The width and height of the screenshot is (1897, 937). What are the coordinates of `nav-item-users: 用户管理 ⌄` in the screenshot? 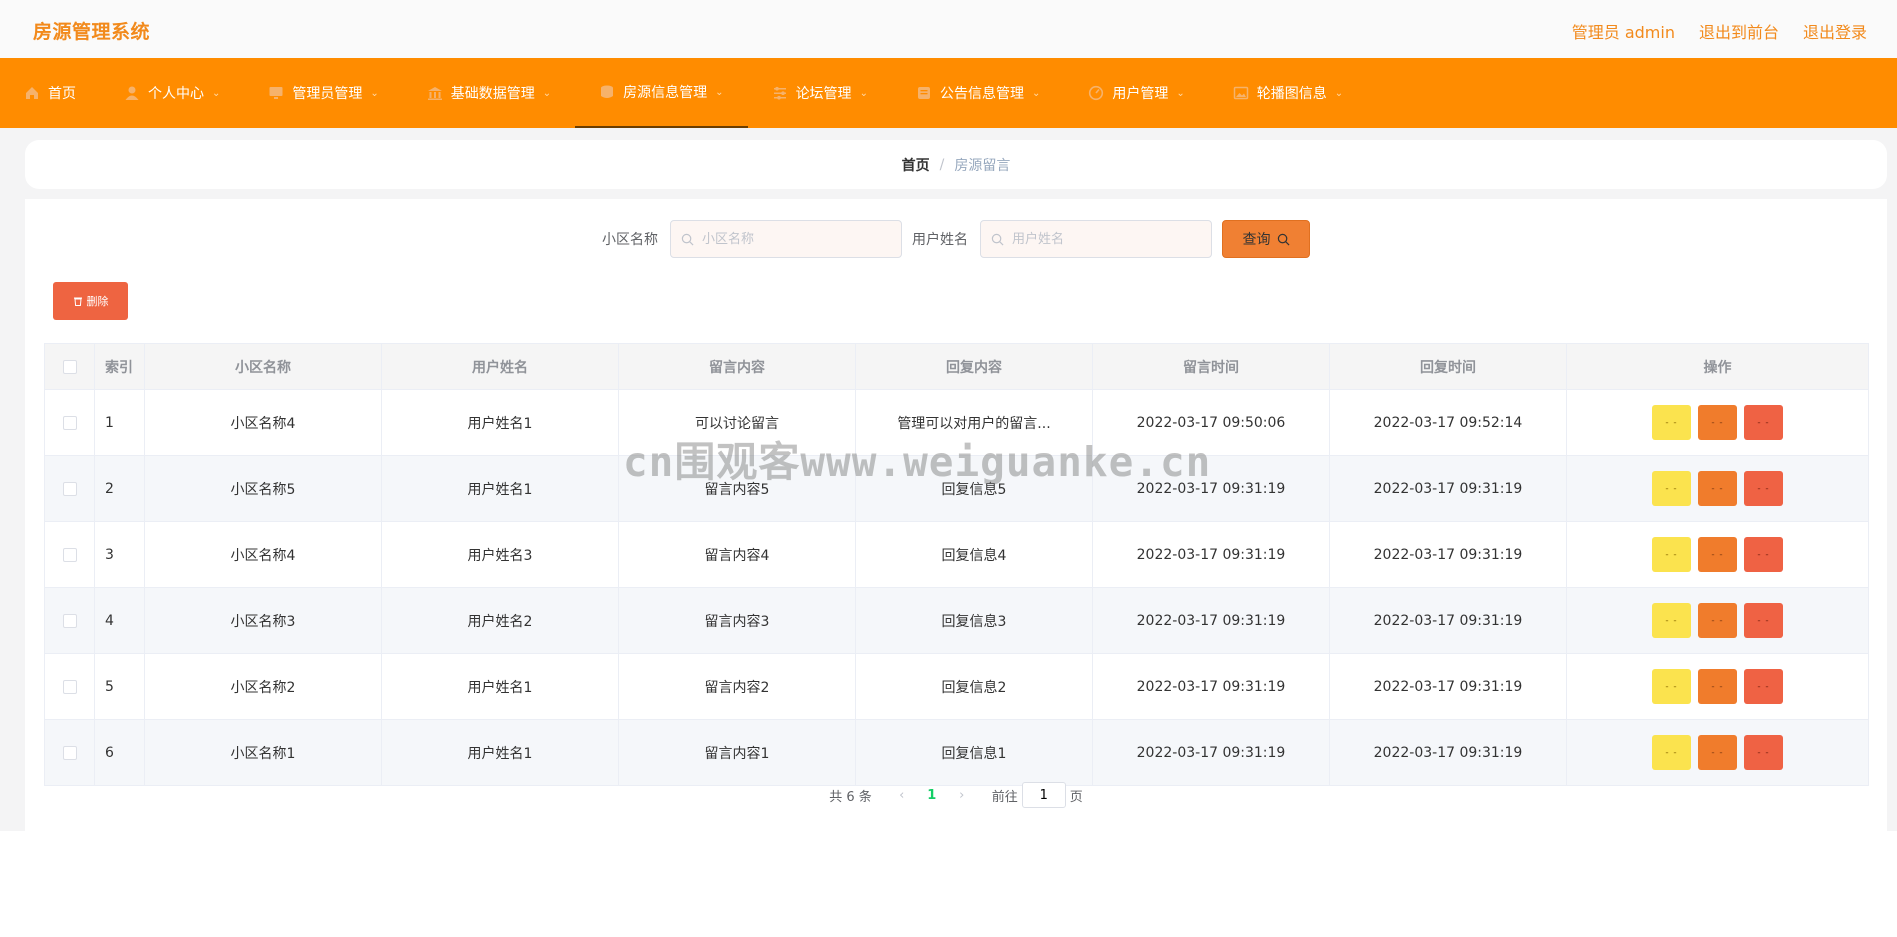 It's located at (1136, 93).